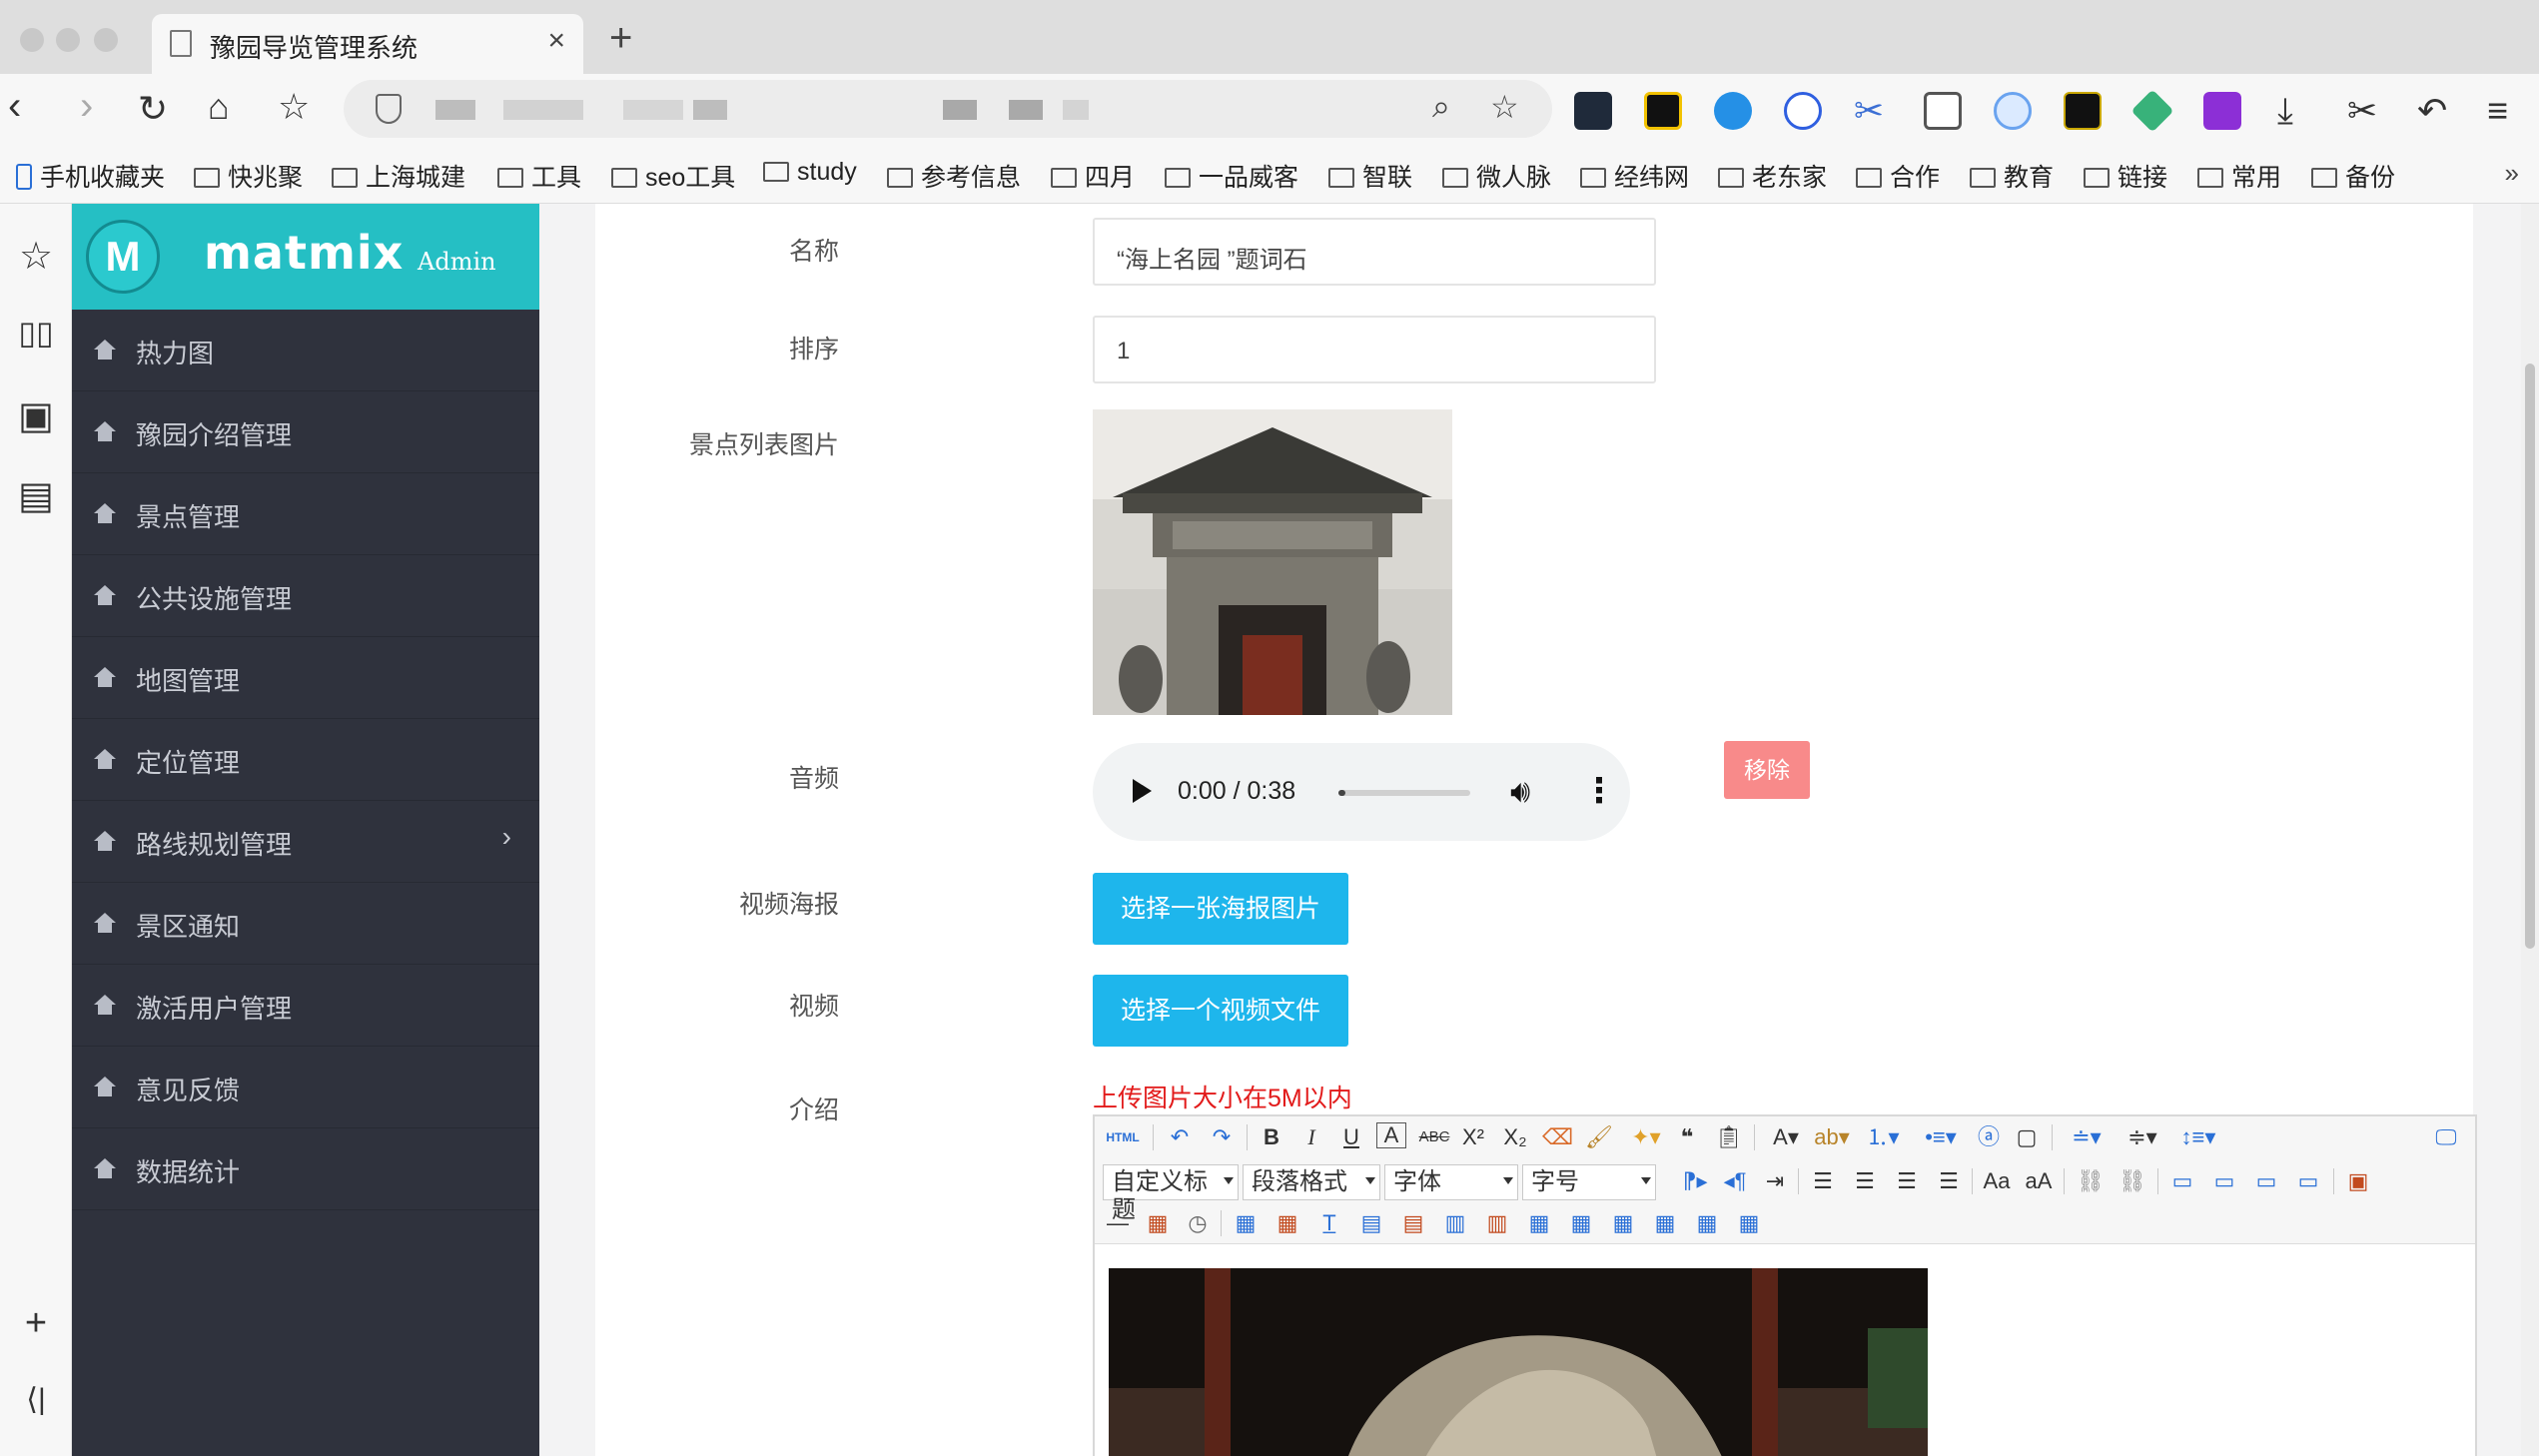 Image resolution: width=2539 pixels, height=1456 pixels. I want to click on back-icon: ‹, so click(14, 107).